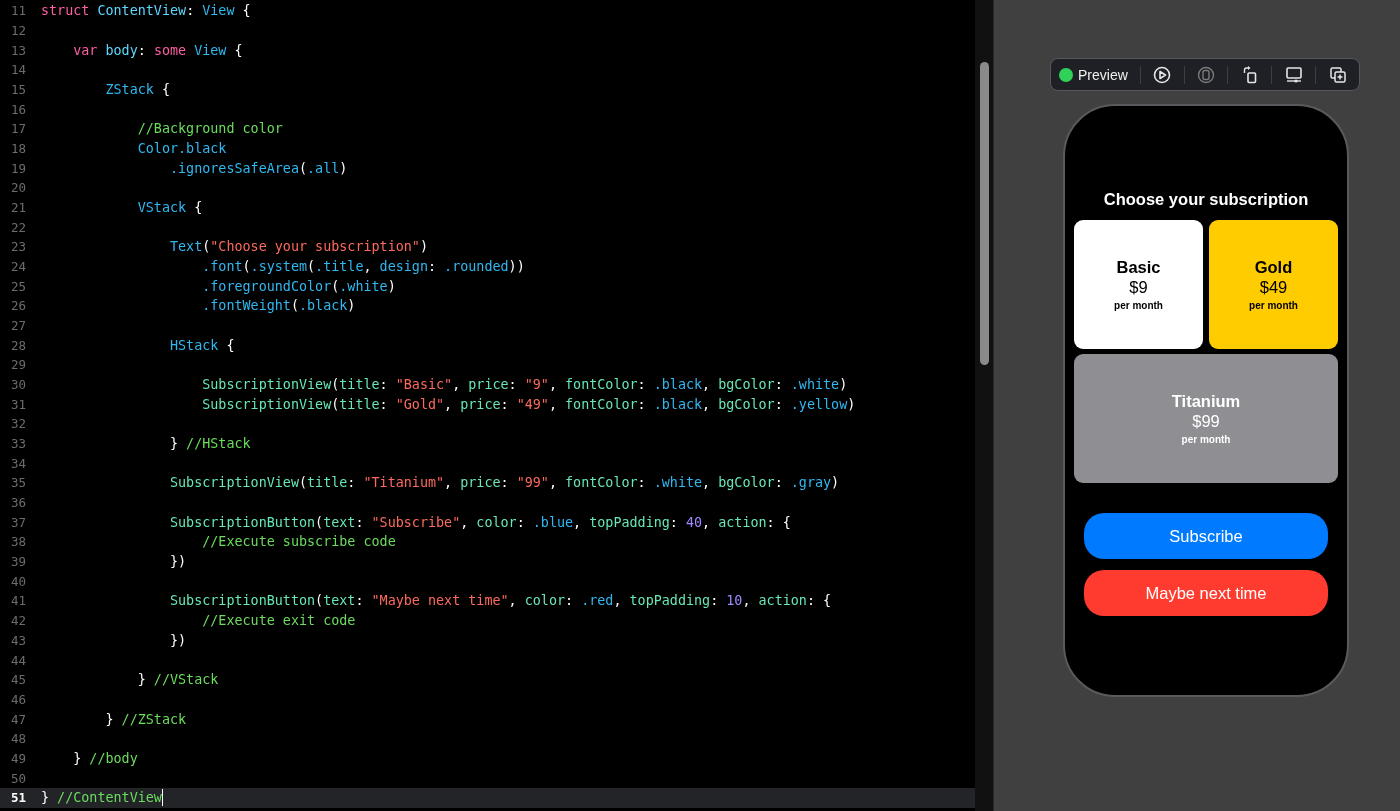 This screenshot has height=811, width=1400. I want to click on preview-label: Preview, so click(1103, 74).